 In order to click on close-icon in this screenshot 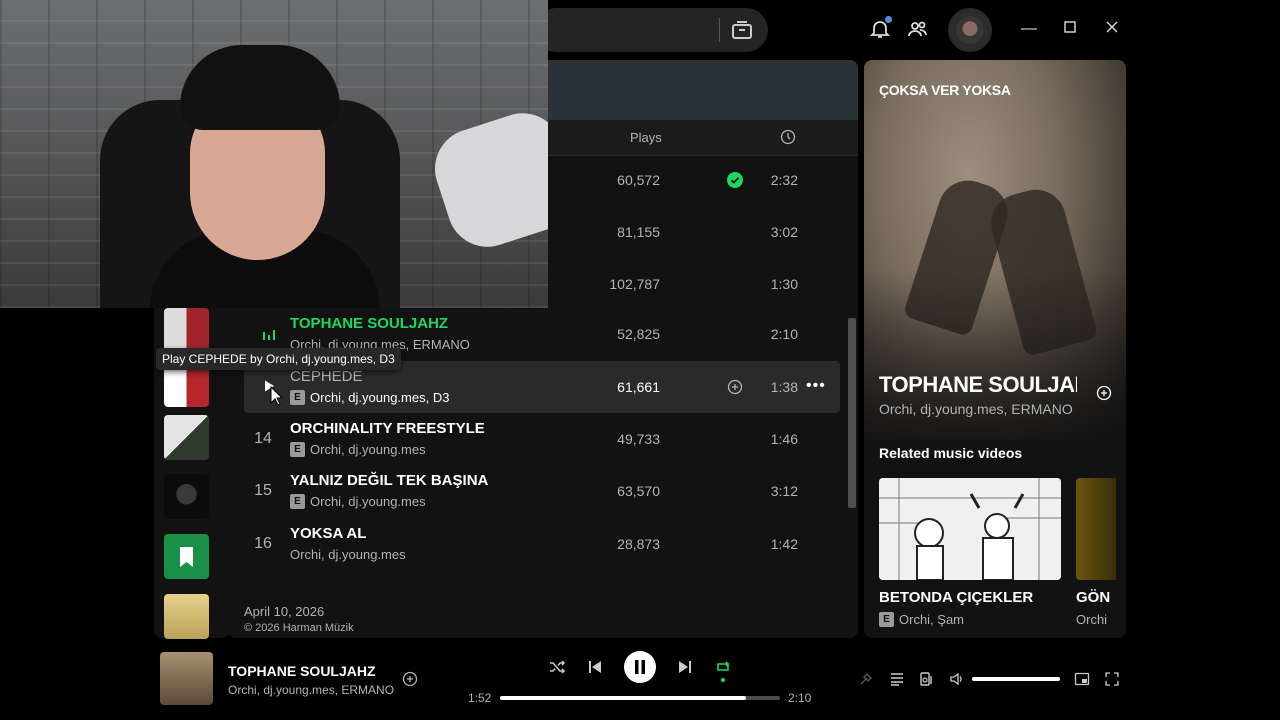, I will do `click(1112, 27)`.